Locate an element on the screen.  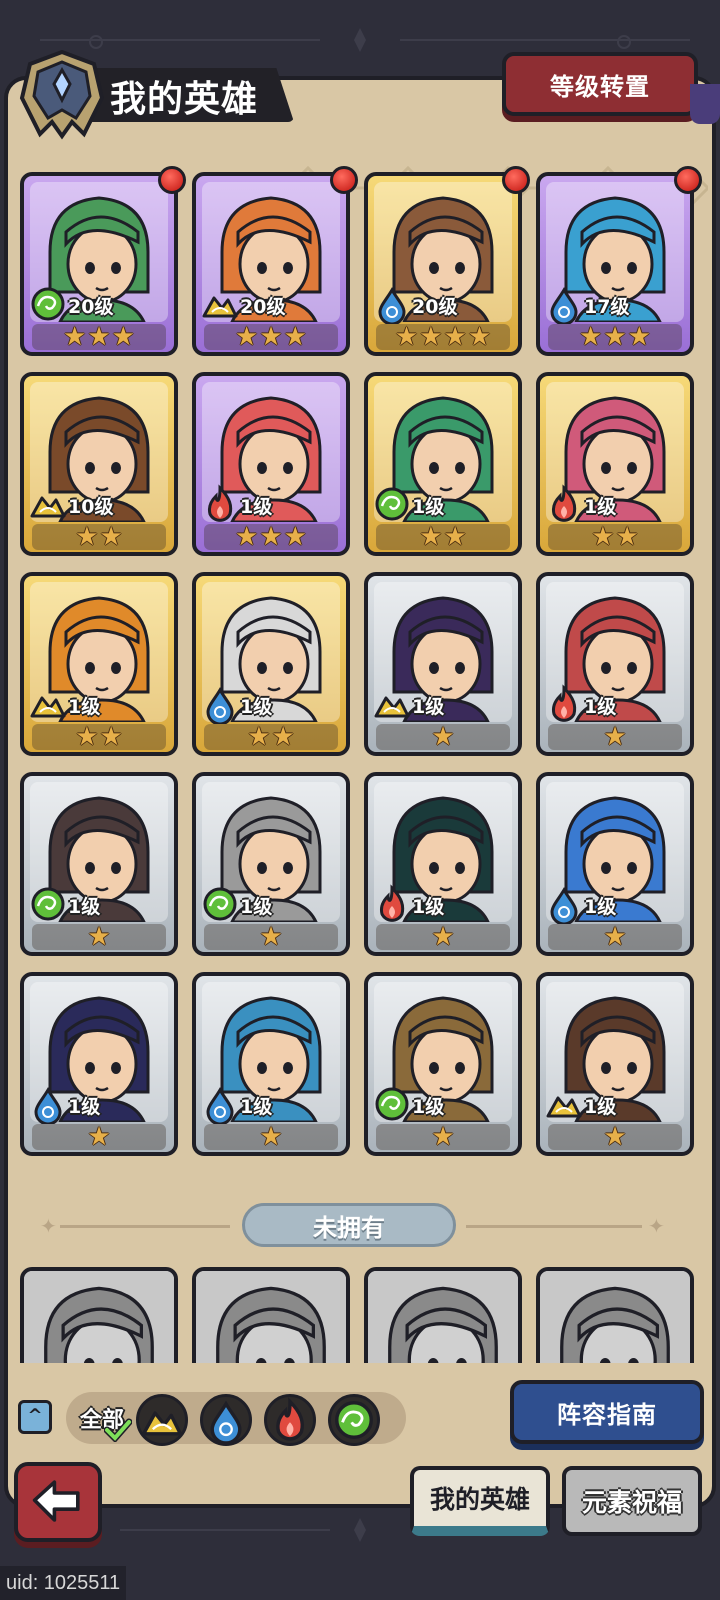
hero-card-frame: 10级 ★ ★ is located at coordinates (99, 464).